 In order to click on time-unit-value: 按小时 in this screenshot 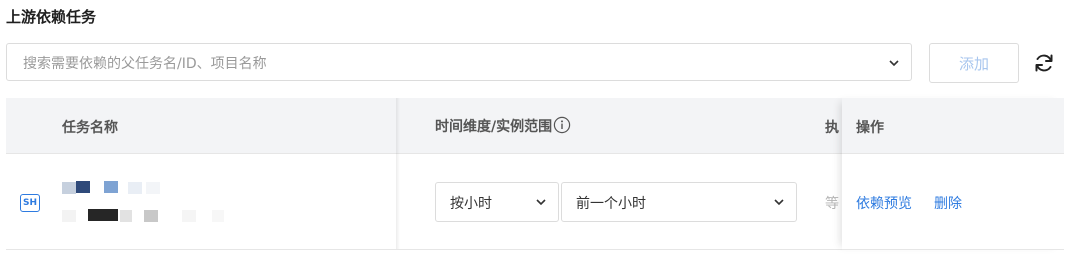, I will do `click(471, 204)`.